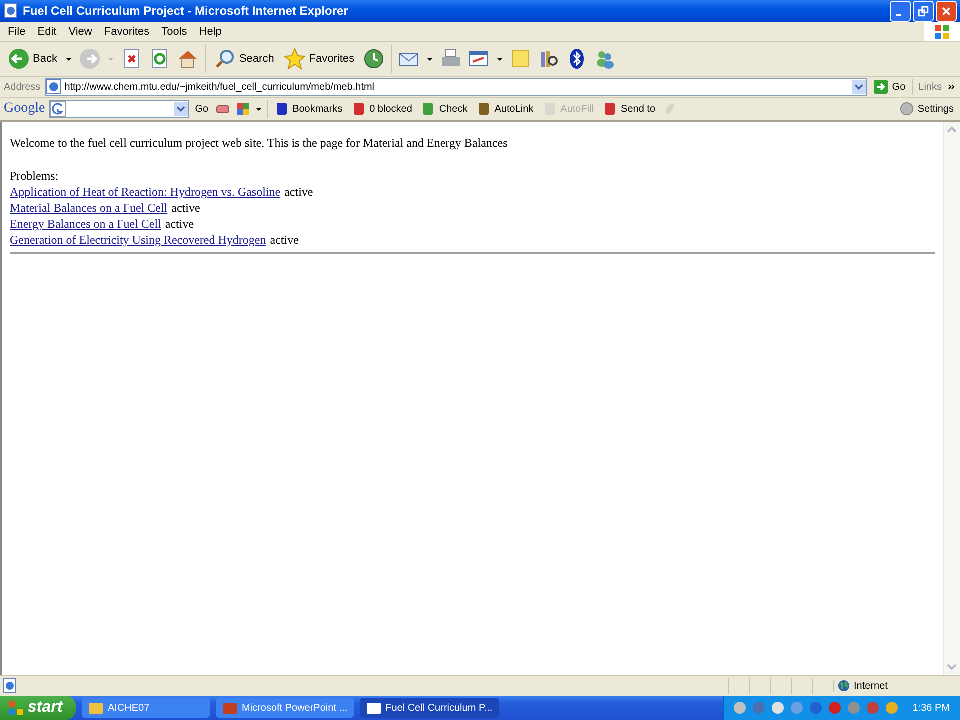 The width and height of the screenshot is (960, 720). Describe the element at coordinates (952, 87) in the screenshot. I see `chevron-icon` at that location.